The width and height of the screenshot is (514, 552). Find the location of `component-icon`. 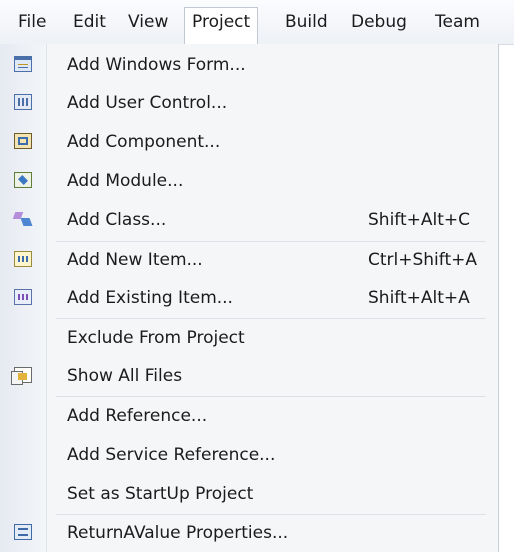

component-icon is located at coordinates (23, 141).